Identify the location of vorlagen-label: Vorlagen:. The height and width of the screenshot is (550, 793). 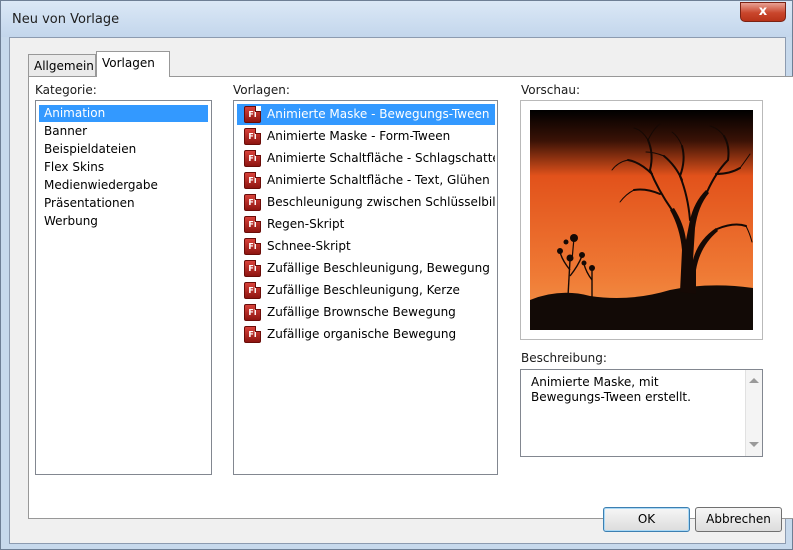
(261, 90).